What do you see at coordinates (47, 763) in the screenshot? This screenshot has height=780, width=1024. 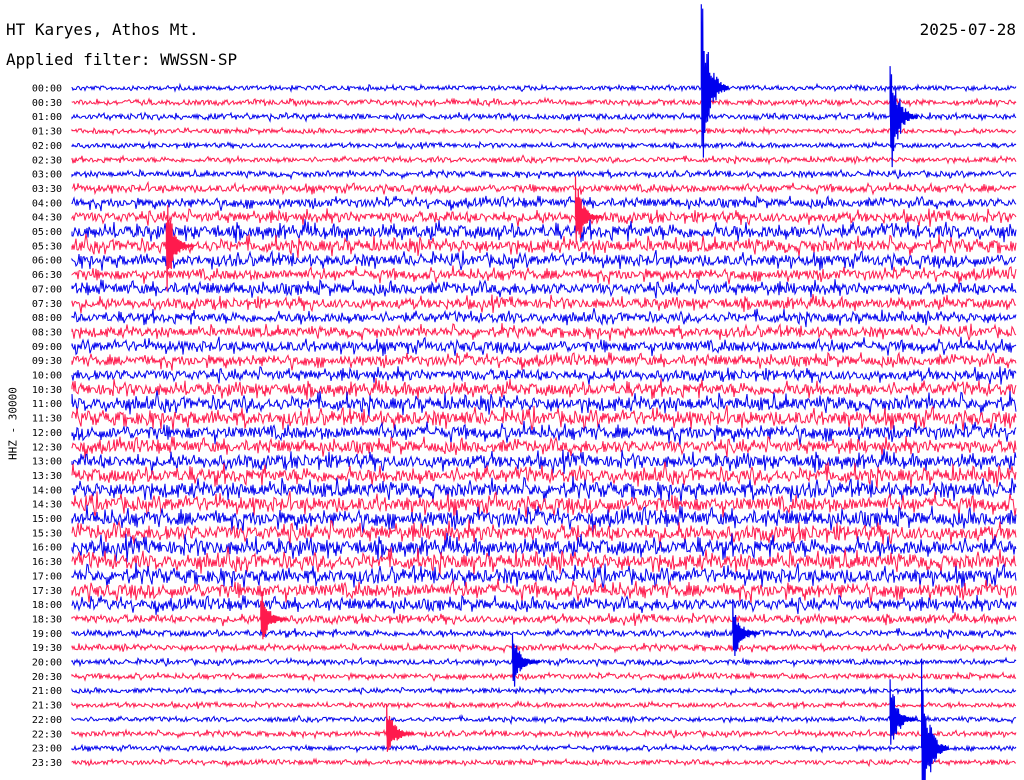 I see `time-tick-label: 23:30` at bounding box center [47, 763].